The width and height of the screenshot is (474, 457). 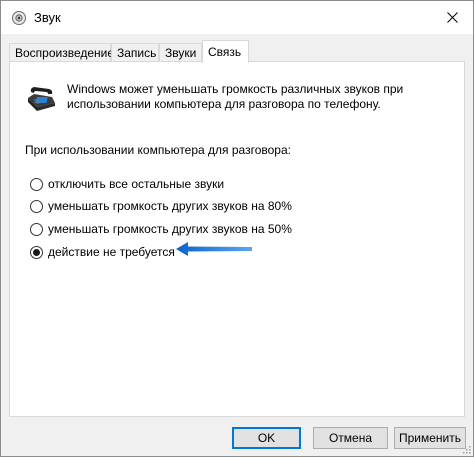 What do you see at coordinates (41, 99) in the screenshot?
I see `telephone-icon` at bounding box center [41, 99].